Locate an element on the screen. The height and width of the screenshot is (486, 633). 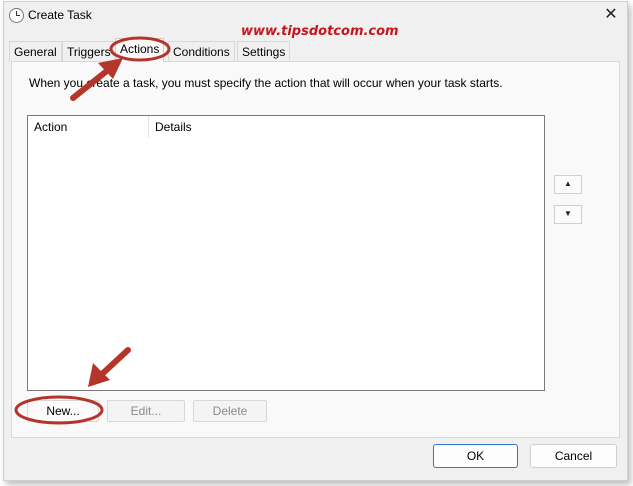
tab-triggers: Triggers is located at coordinates (89, 51).